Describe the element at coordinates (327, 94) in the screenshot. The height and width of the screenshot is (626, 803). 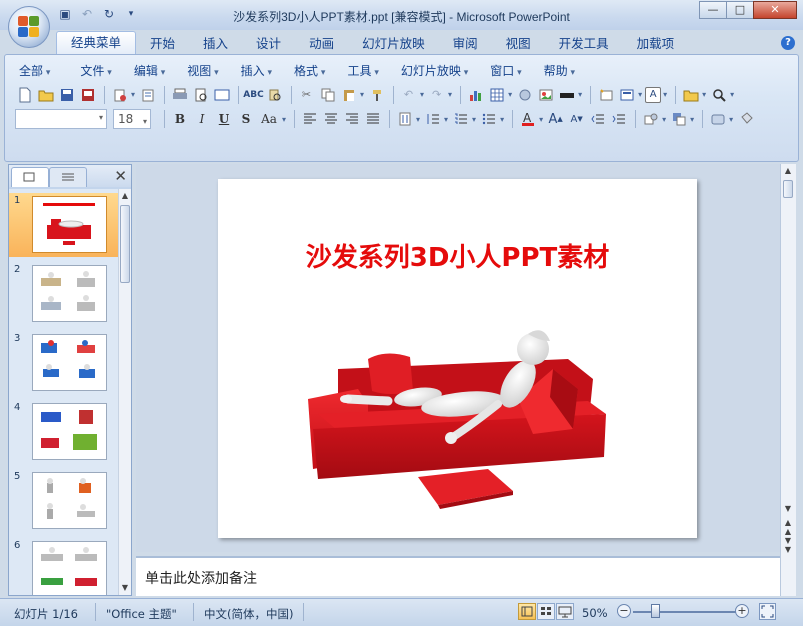
I see `copy-icon` at that location.